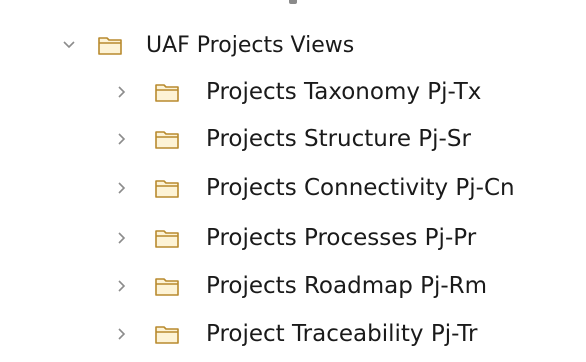 The image size is (586, 362). What do you see at coordinates (341, 238) in the screenshot?
I see `tree-node-label: Projects Processes Pj-Pr` at bounding box center [341, 238].